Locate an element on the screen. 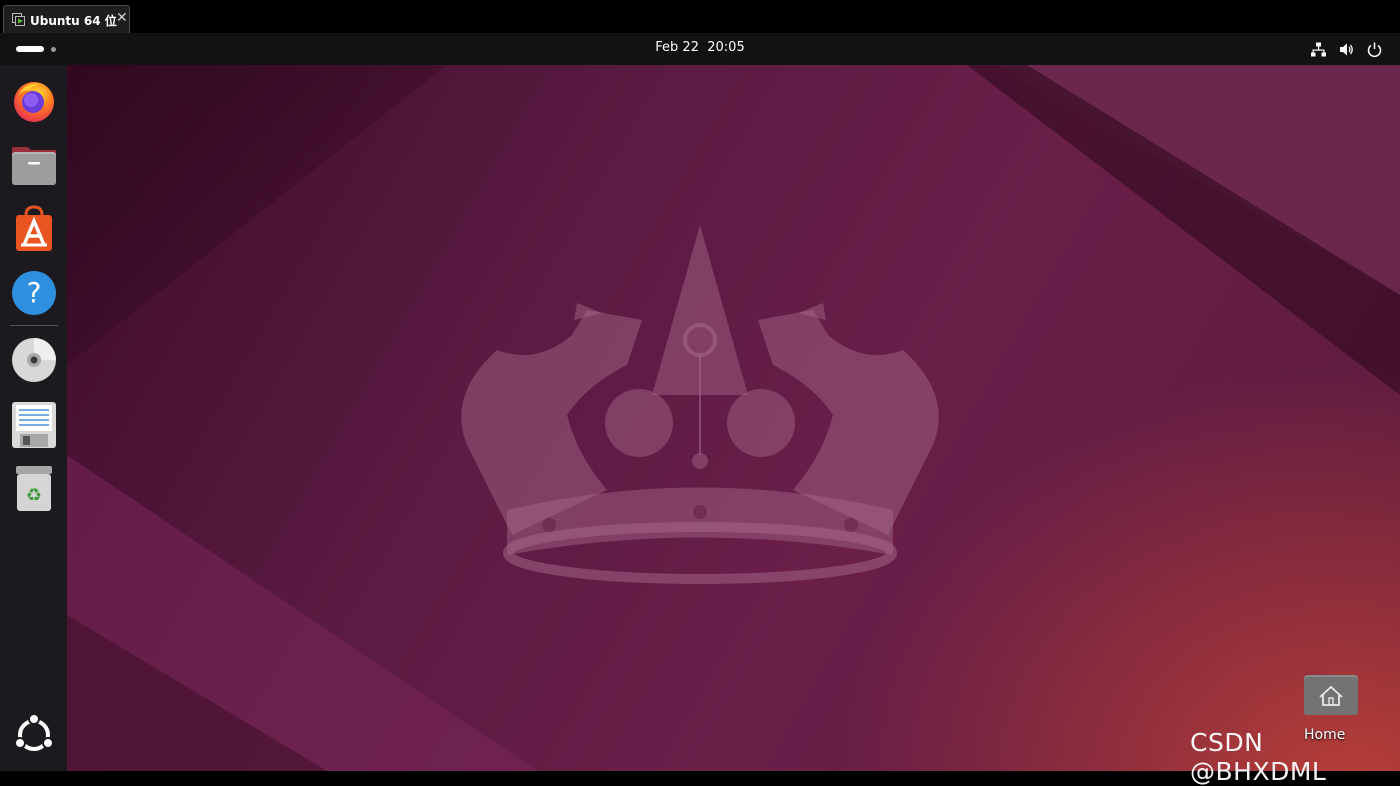 The image size is (1400, 786). disc-icon is located at coordinates (34, 360).